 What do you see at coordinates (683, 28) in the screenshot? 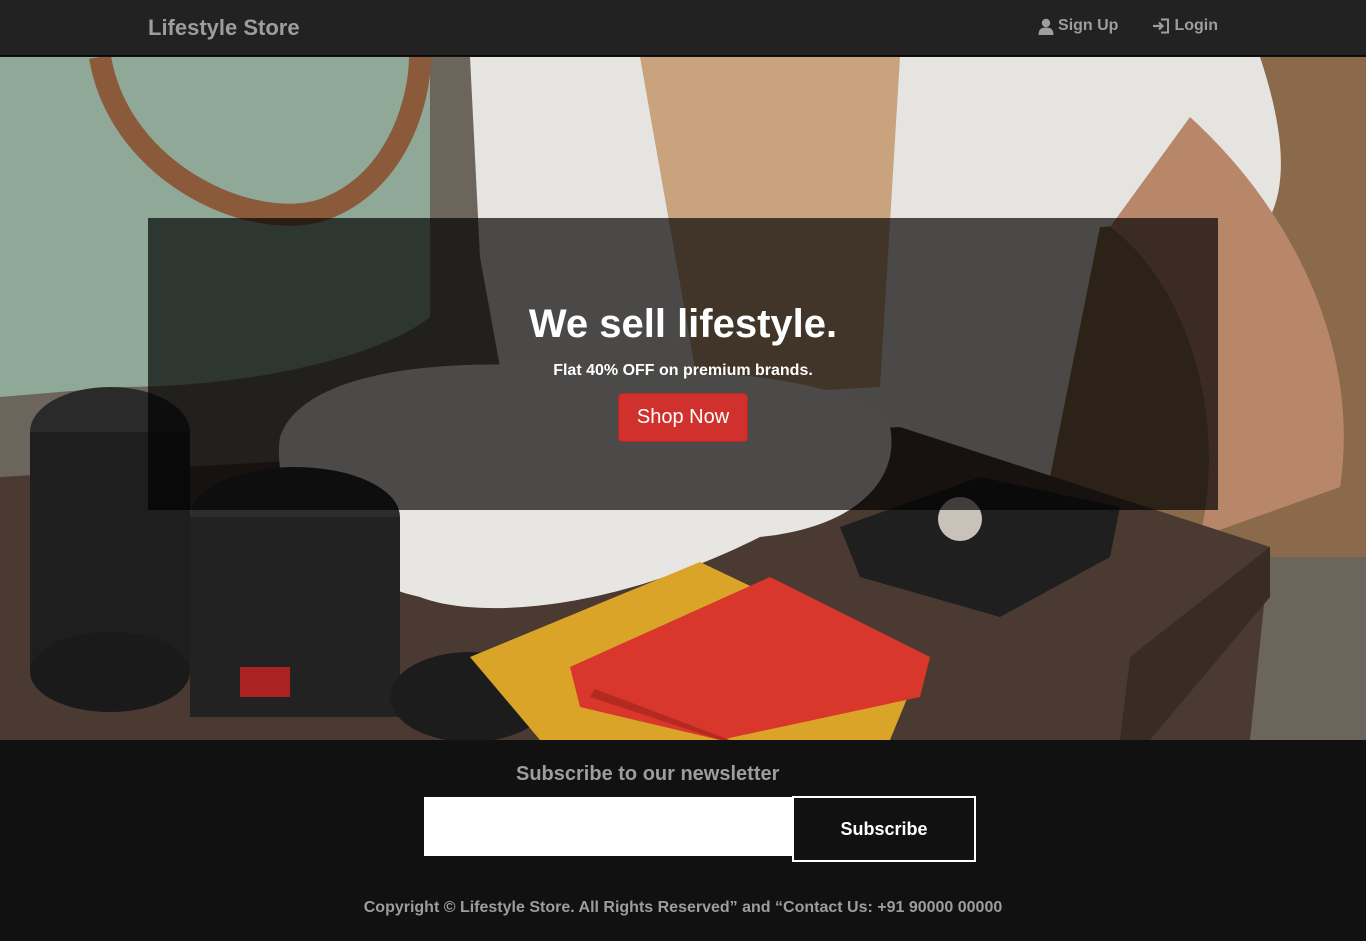
I see `navbar: Lifestyle Store Sign Up Login` at bounding box center [683, 28].